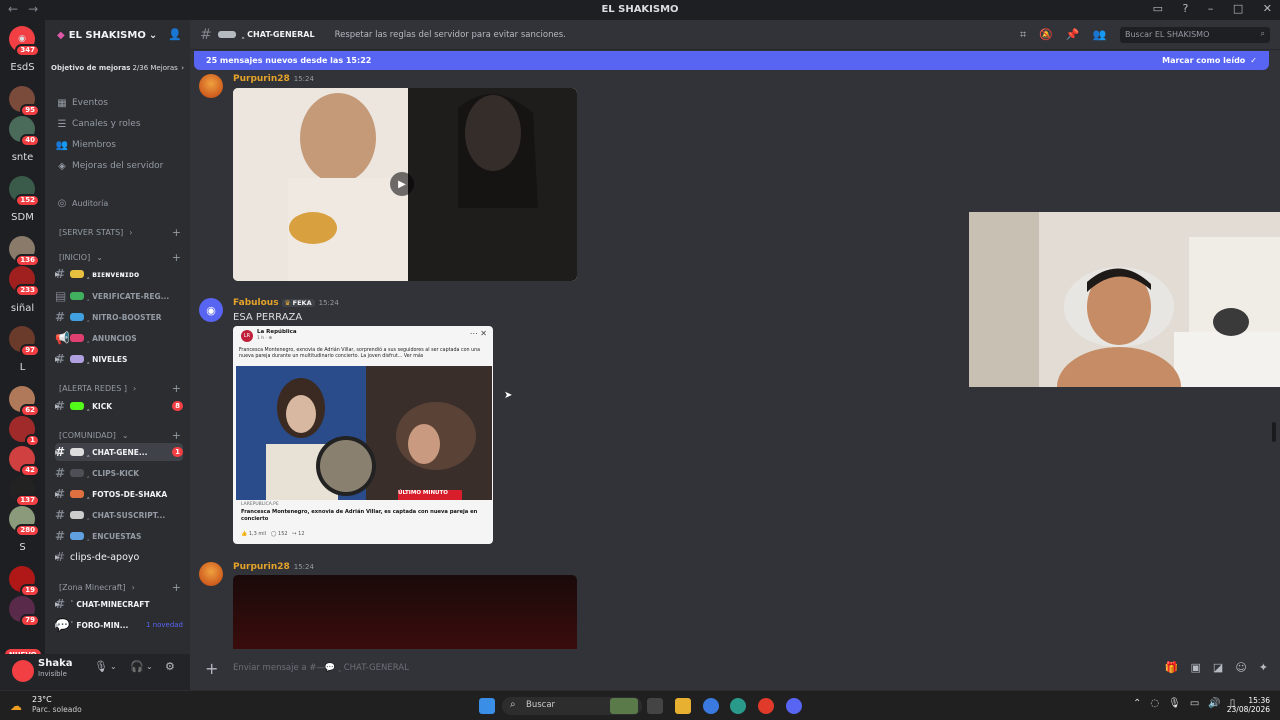 This screenshot has width=1280, height=720. What do you see at coordinates (120, 435) in the screenshot?
I see `category-comunidad: [COMUNIDAD] ⌄ +` at bounding box center [120, 435].